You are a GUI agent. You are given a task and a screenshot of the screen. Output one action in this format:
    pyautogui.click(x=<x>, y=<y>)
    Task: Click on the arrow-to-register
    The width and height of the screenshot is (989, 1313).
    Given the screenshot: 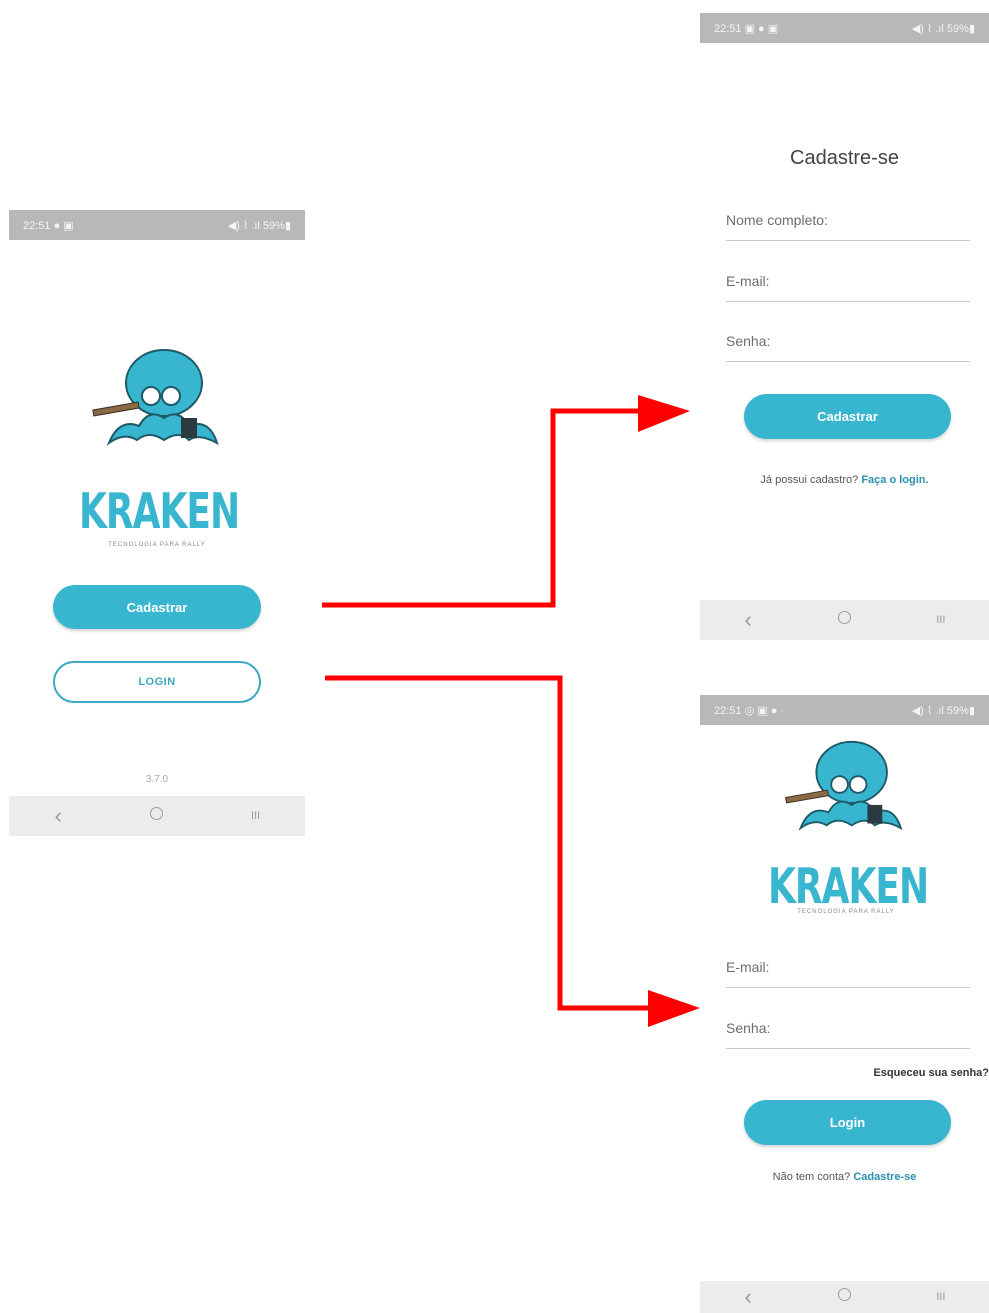 What is the action you would take?
    pyautogui.click(x=506, y=501)
    